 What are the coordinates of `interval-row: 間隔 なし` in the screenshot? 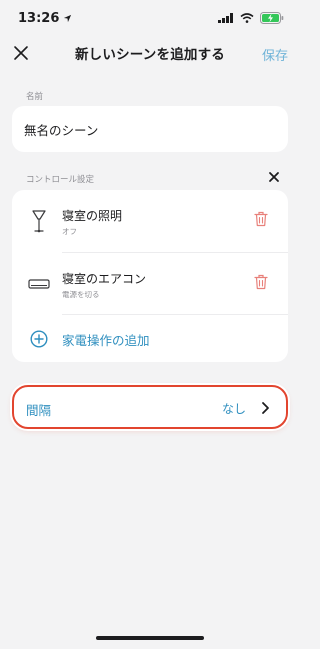 It's located at (150, 407).